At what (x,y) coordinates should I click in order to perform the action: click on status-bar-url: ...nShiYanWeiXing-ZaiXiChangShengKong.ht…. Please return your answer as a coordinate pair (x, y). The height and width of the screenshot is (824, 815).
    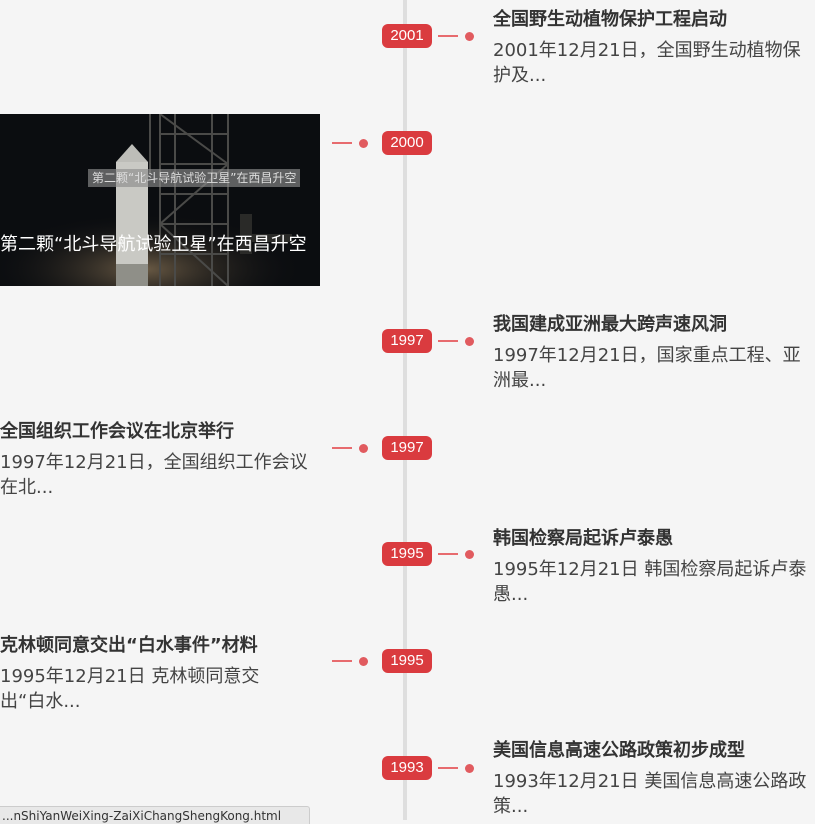
    Looking at the image, I should click on (155, 815).